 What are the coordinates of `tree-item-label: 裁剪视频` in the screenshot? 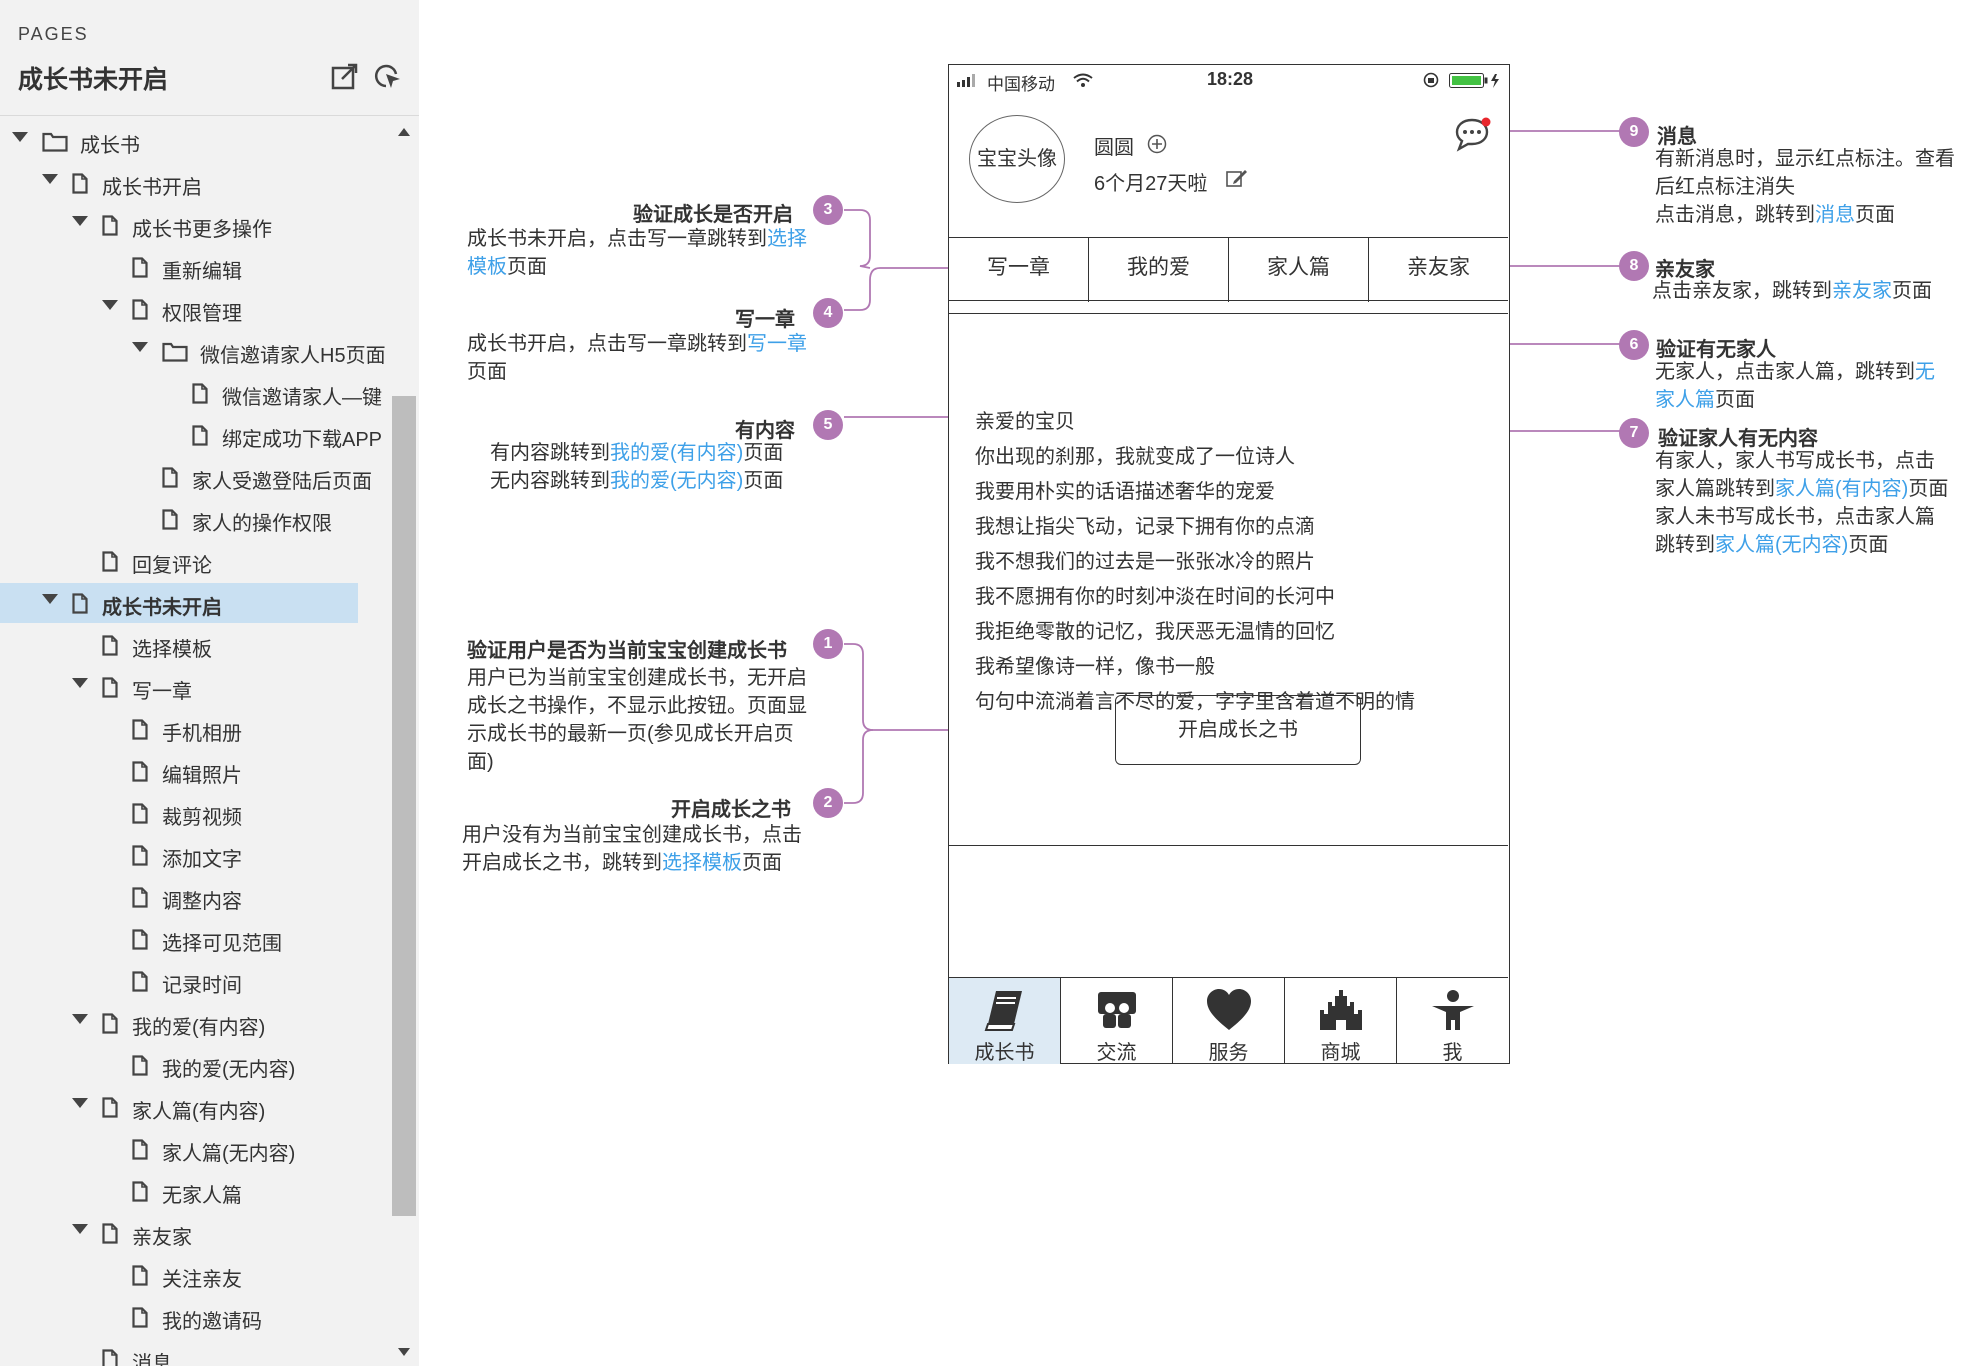 It's located at (202, 818).